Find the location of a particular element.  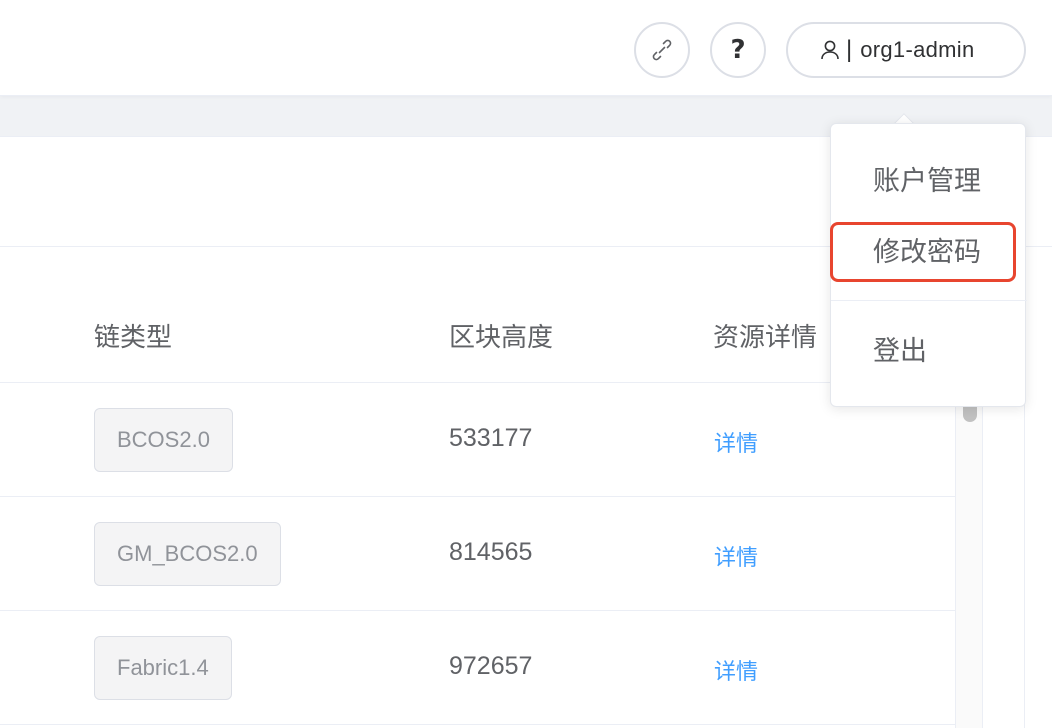

user-icon is located at coordinates (830, 50).